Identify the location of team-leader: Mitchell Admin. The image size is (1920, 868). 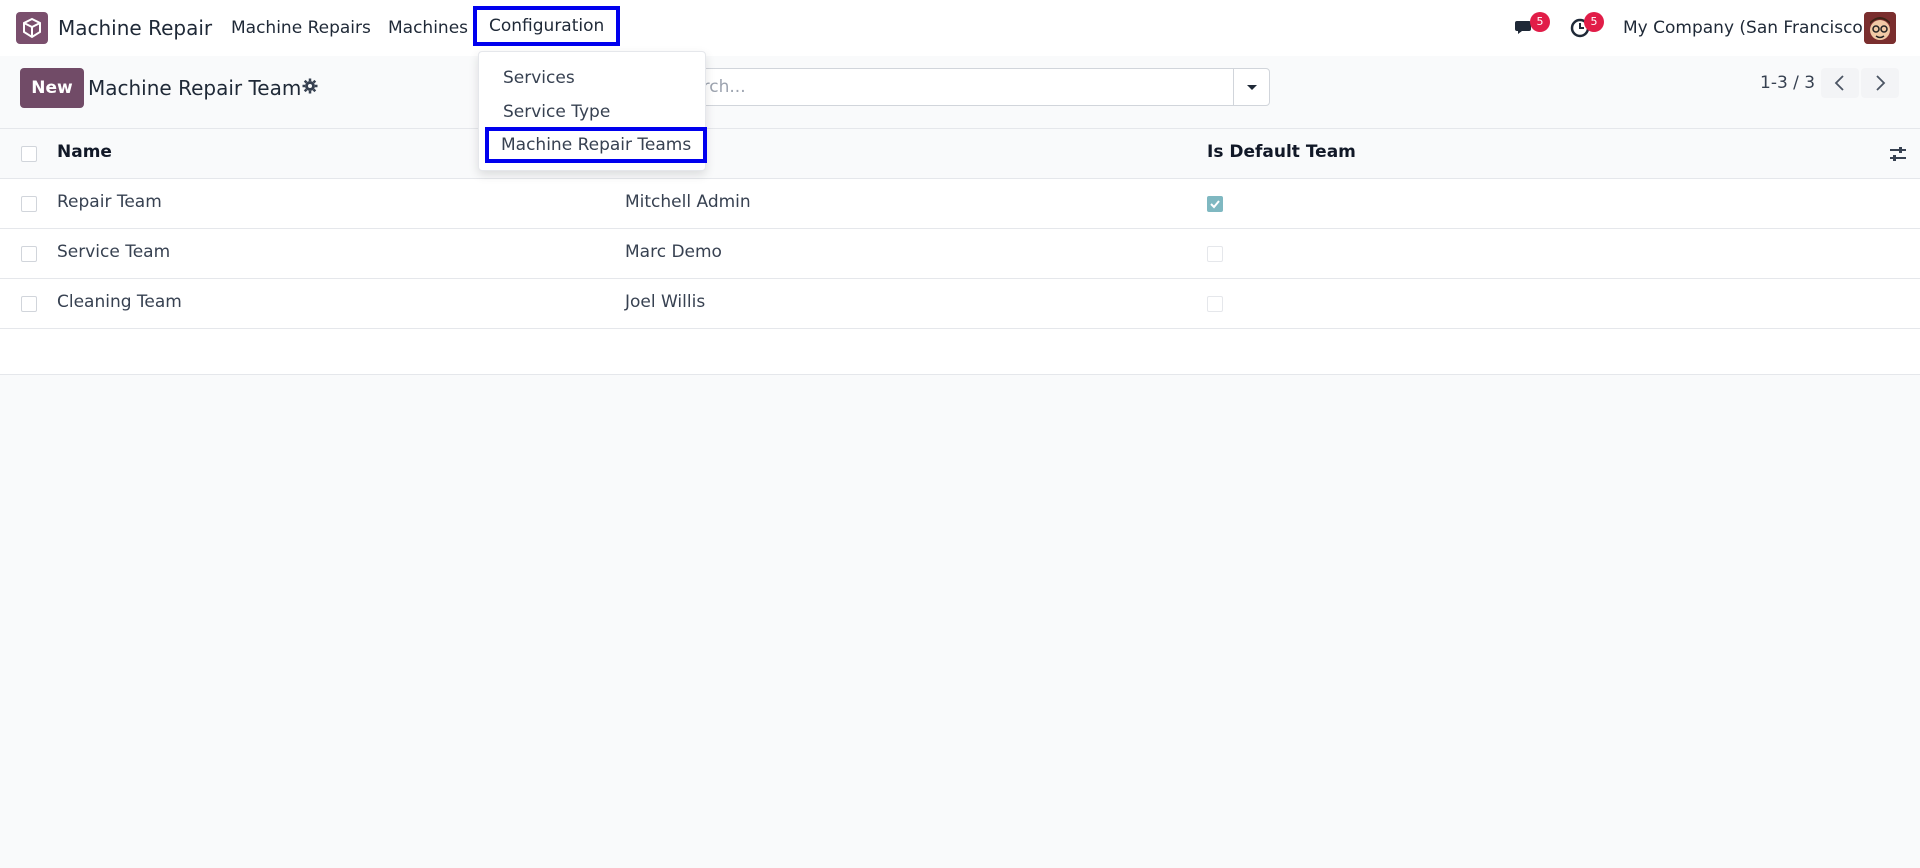
(688, 202).